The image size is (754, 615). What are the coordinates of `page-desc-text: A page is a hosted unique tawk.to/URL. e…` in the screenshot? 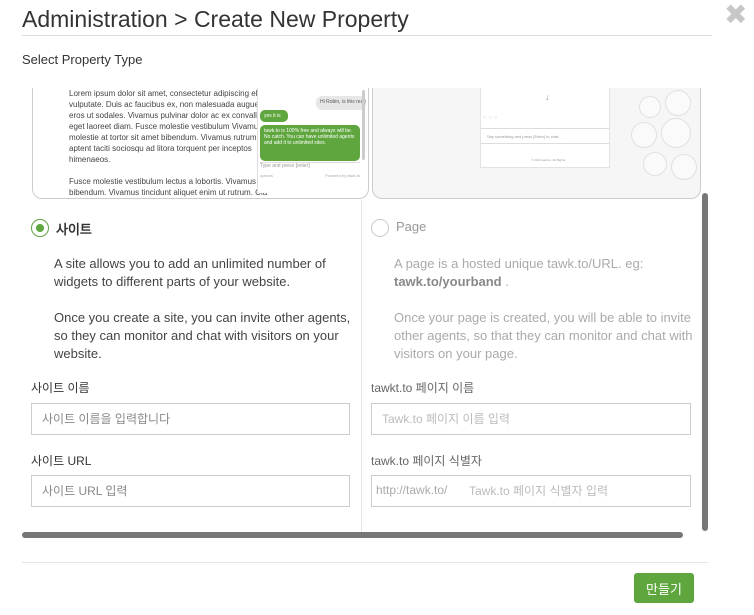 It's located at (519, 263).